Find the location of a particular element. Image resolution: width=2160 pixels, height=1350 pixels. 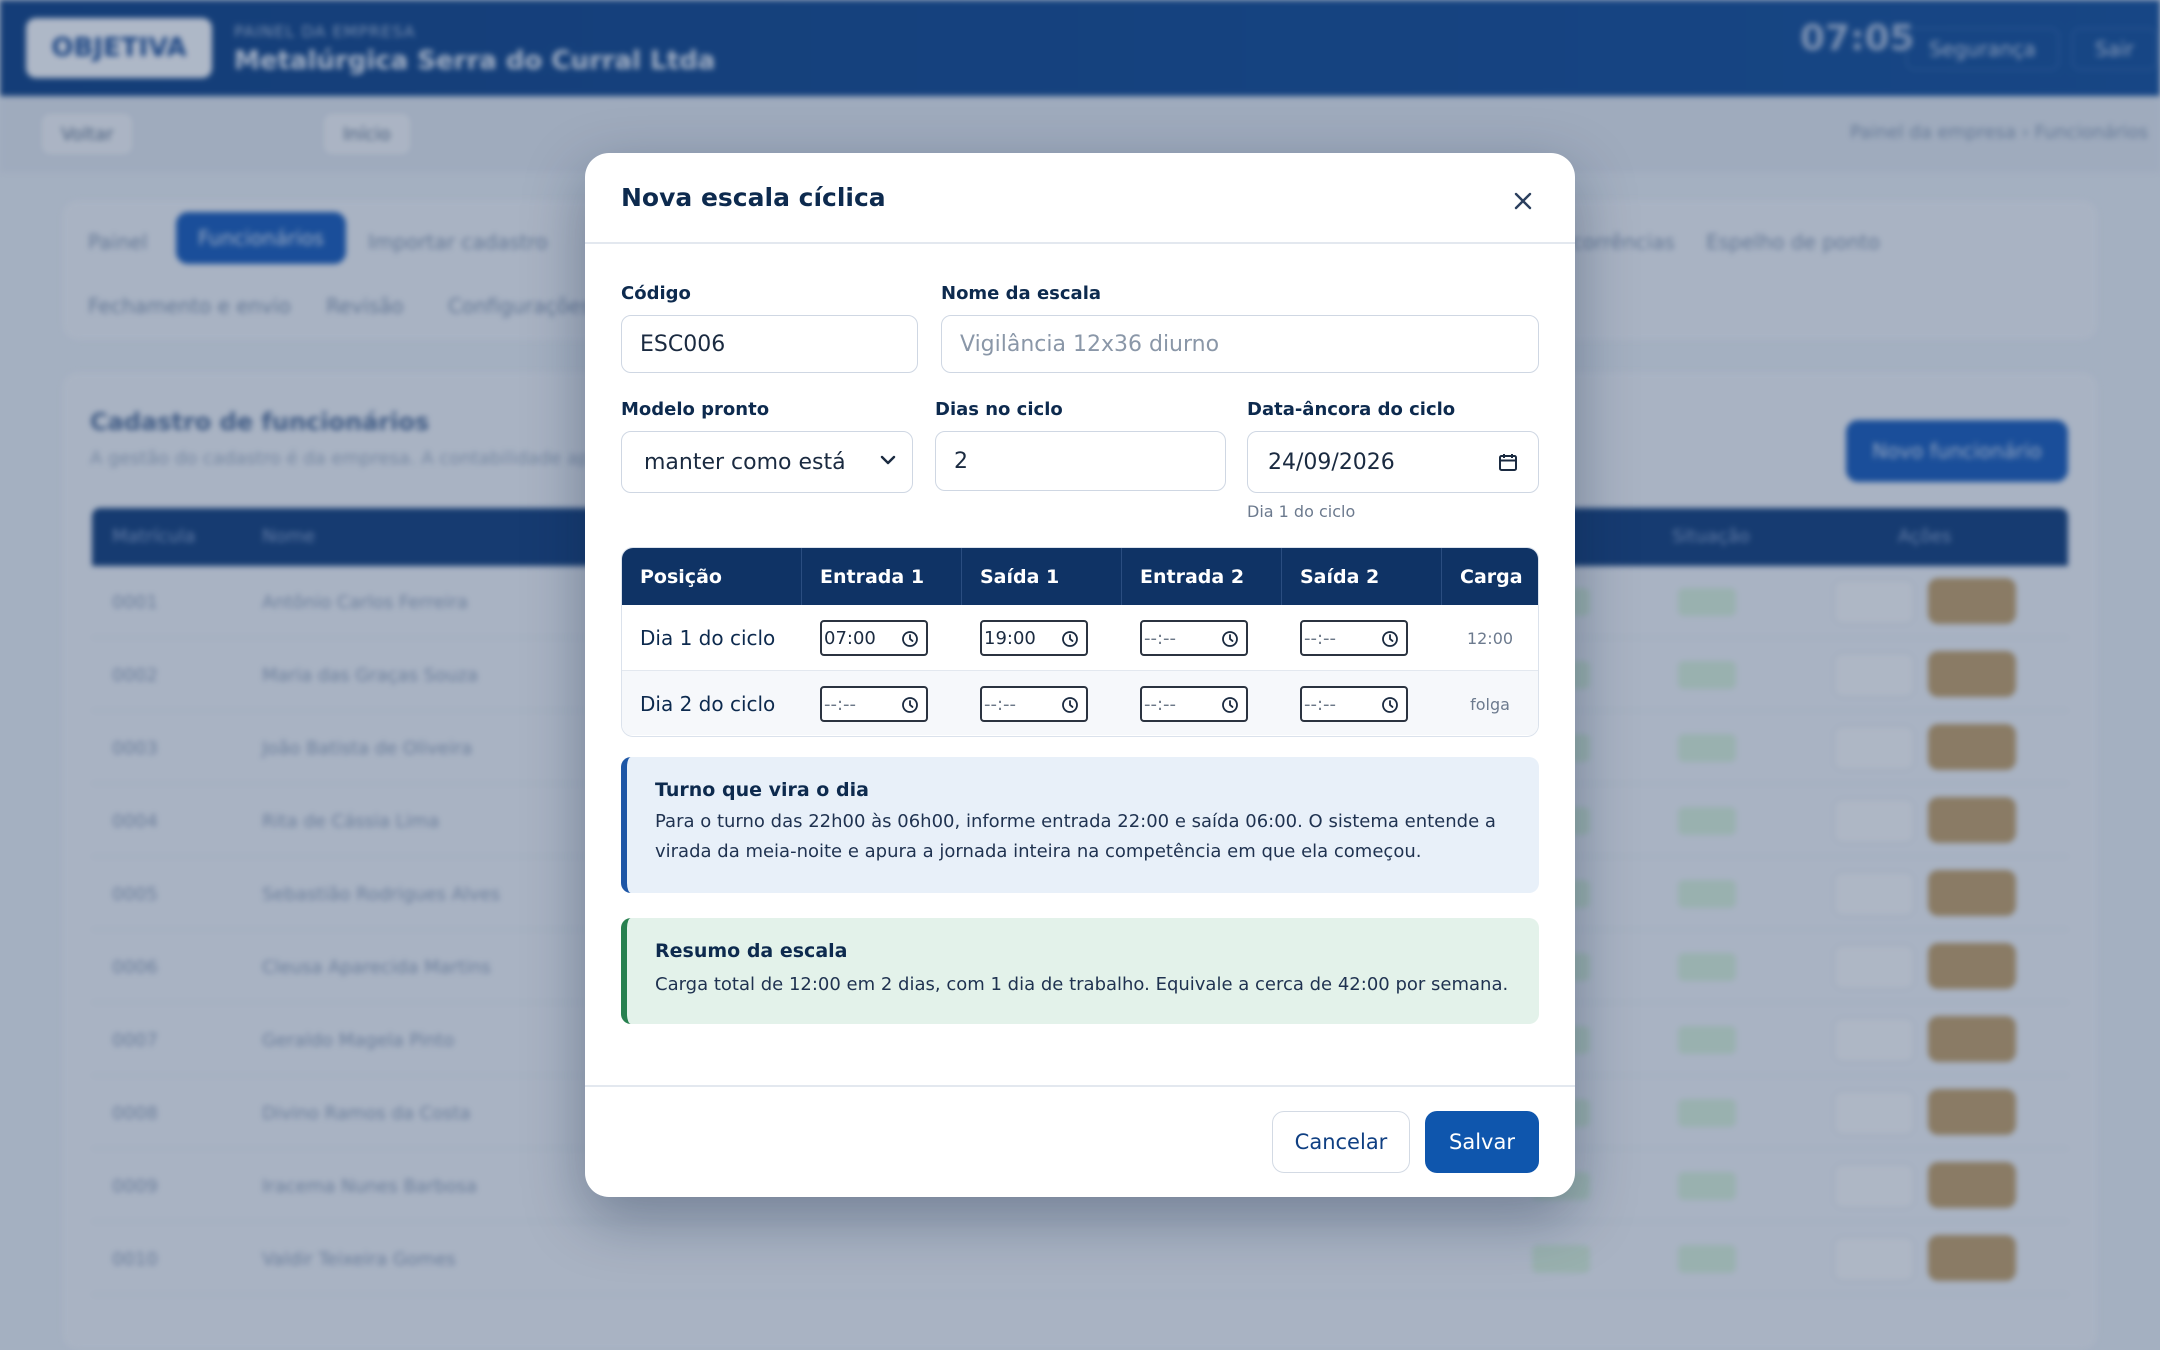

th-entry2: Entrada 2 is located at coordinates (1202, 576).